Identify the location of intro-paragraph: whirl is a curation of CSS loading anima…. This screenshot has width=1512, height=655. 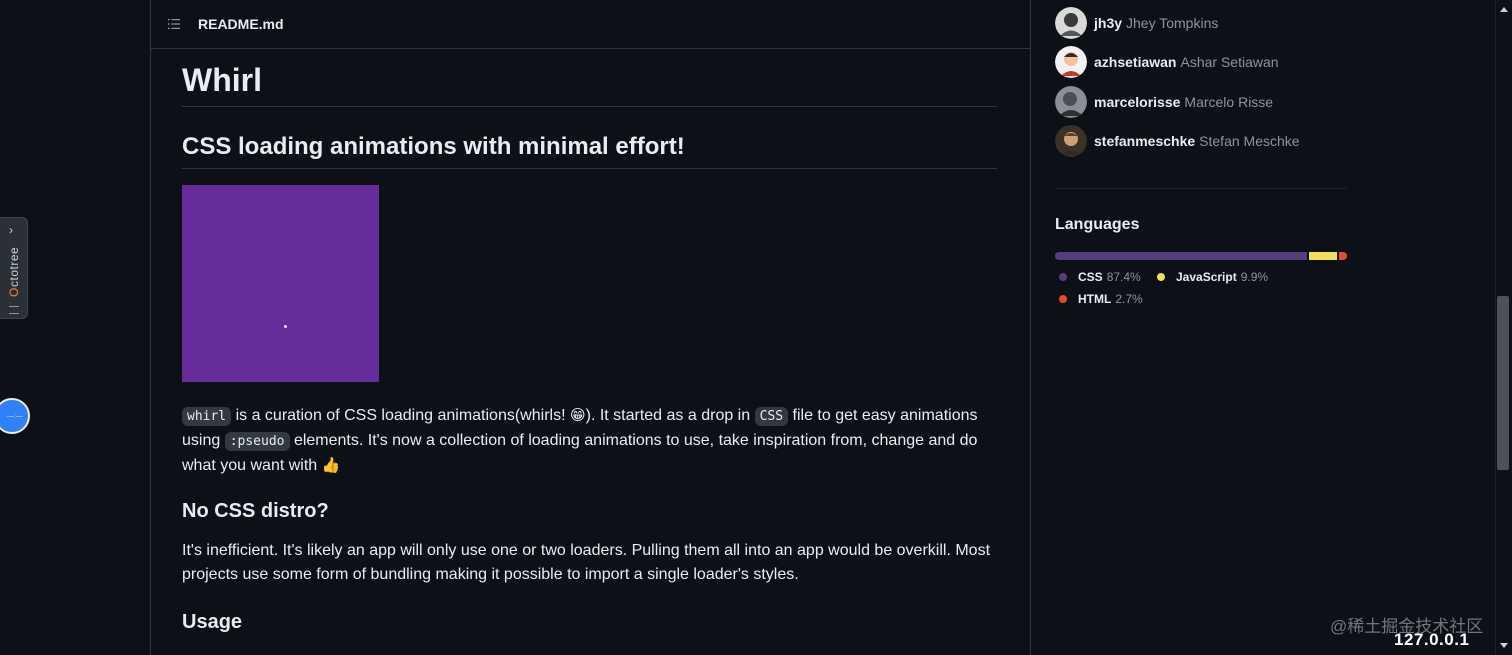
(589, 441).